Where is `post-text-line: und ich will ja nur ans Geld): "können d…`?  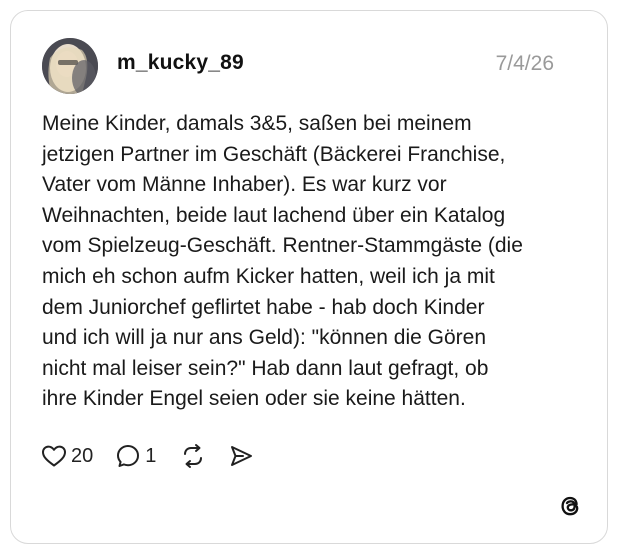
post-text-line: und ich will ja nur ans Geld): "können d… is located at coordinates (264, 338).